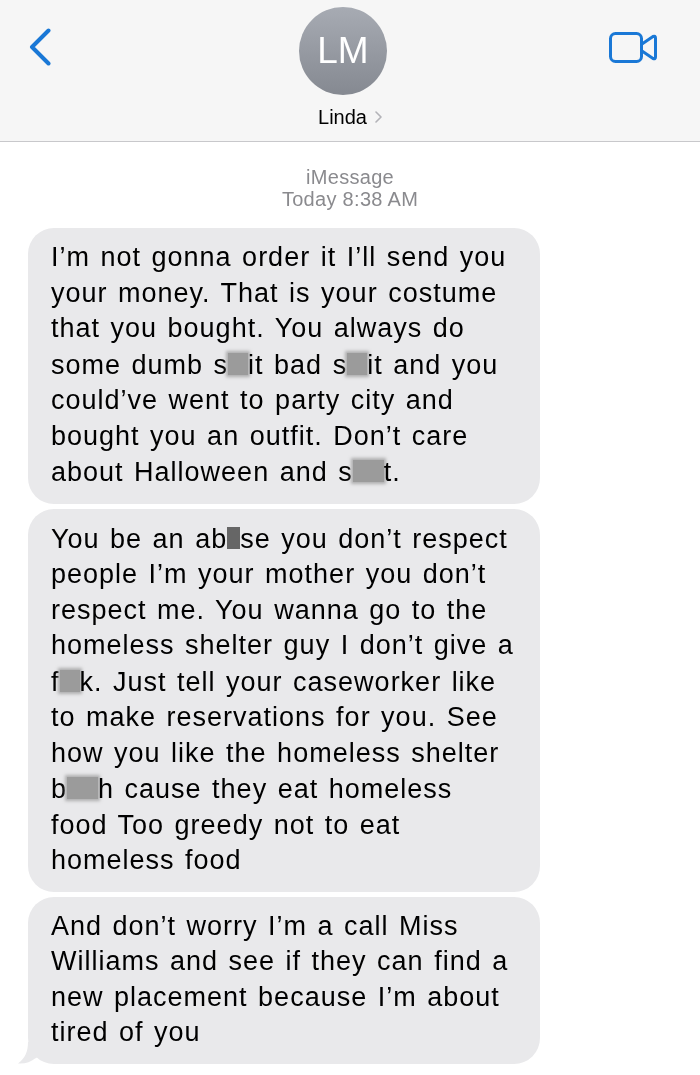 This screenshot has height=1075, width=700. What do you see at coordinates (342, 117) in the screenshot?
I see `contact-name: Linda` at bounding box center [342, 117].